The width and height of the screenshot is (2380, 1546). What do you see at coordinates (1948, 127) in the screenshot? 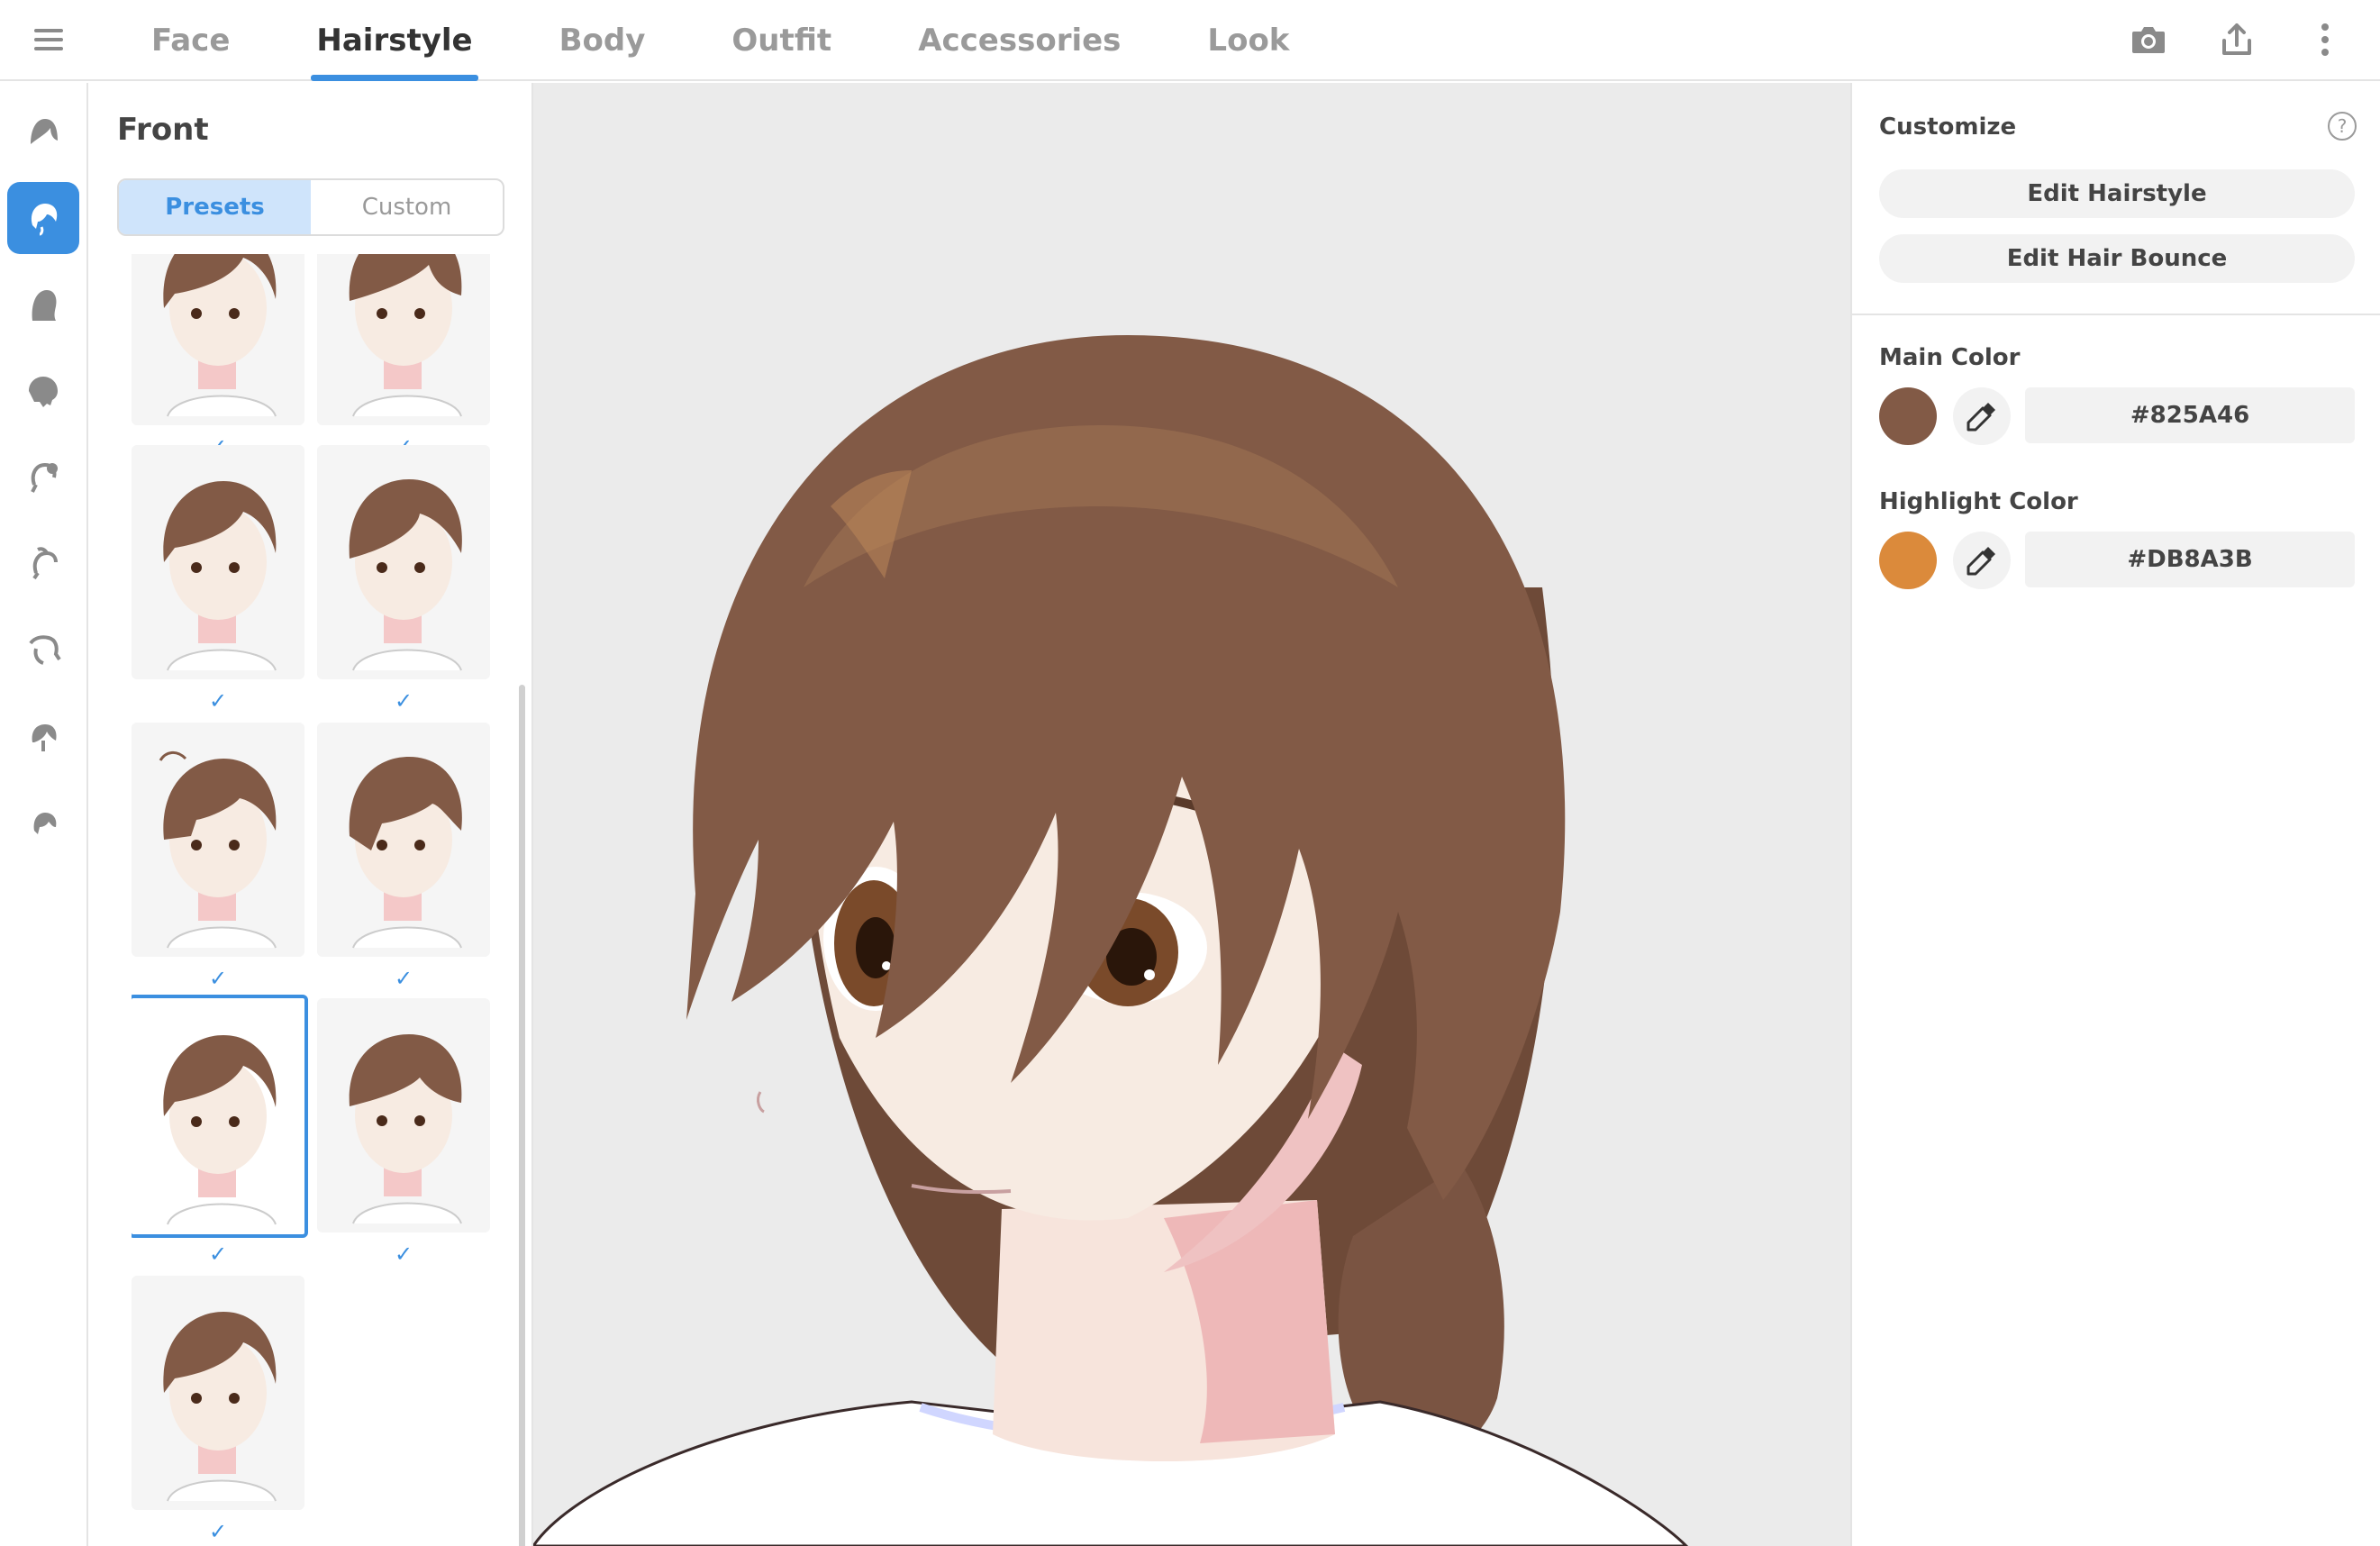
I see `customize-title: Customize` at bounding box center [1948, 127].